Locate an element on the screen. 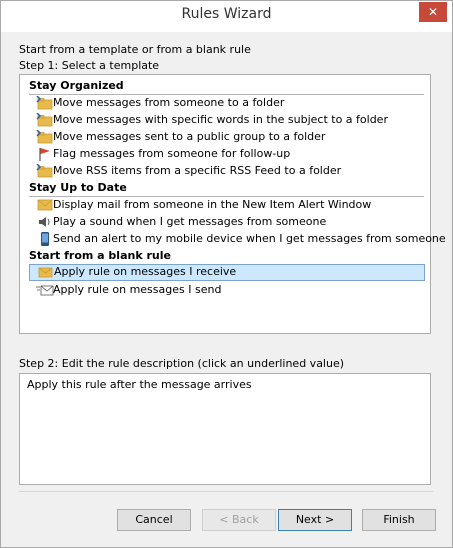 The image size is (453, 548). speaker-icon is located at coordinates (45, 222).